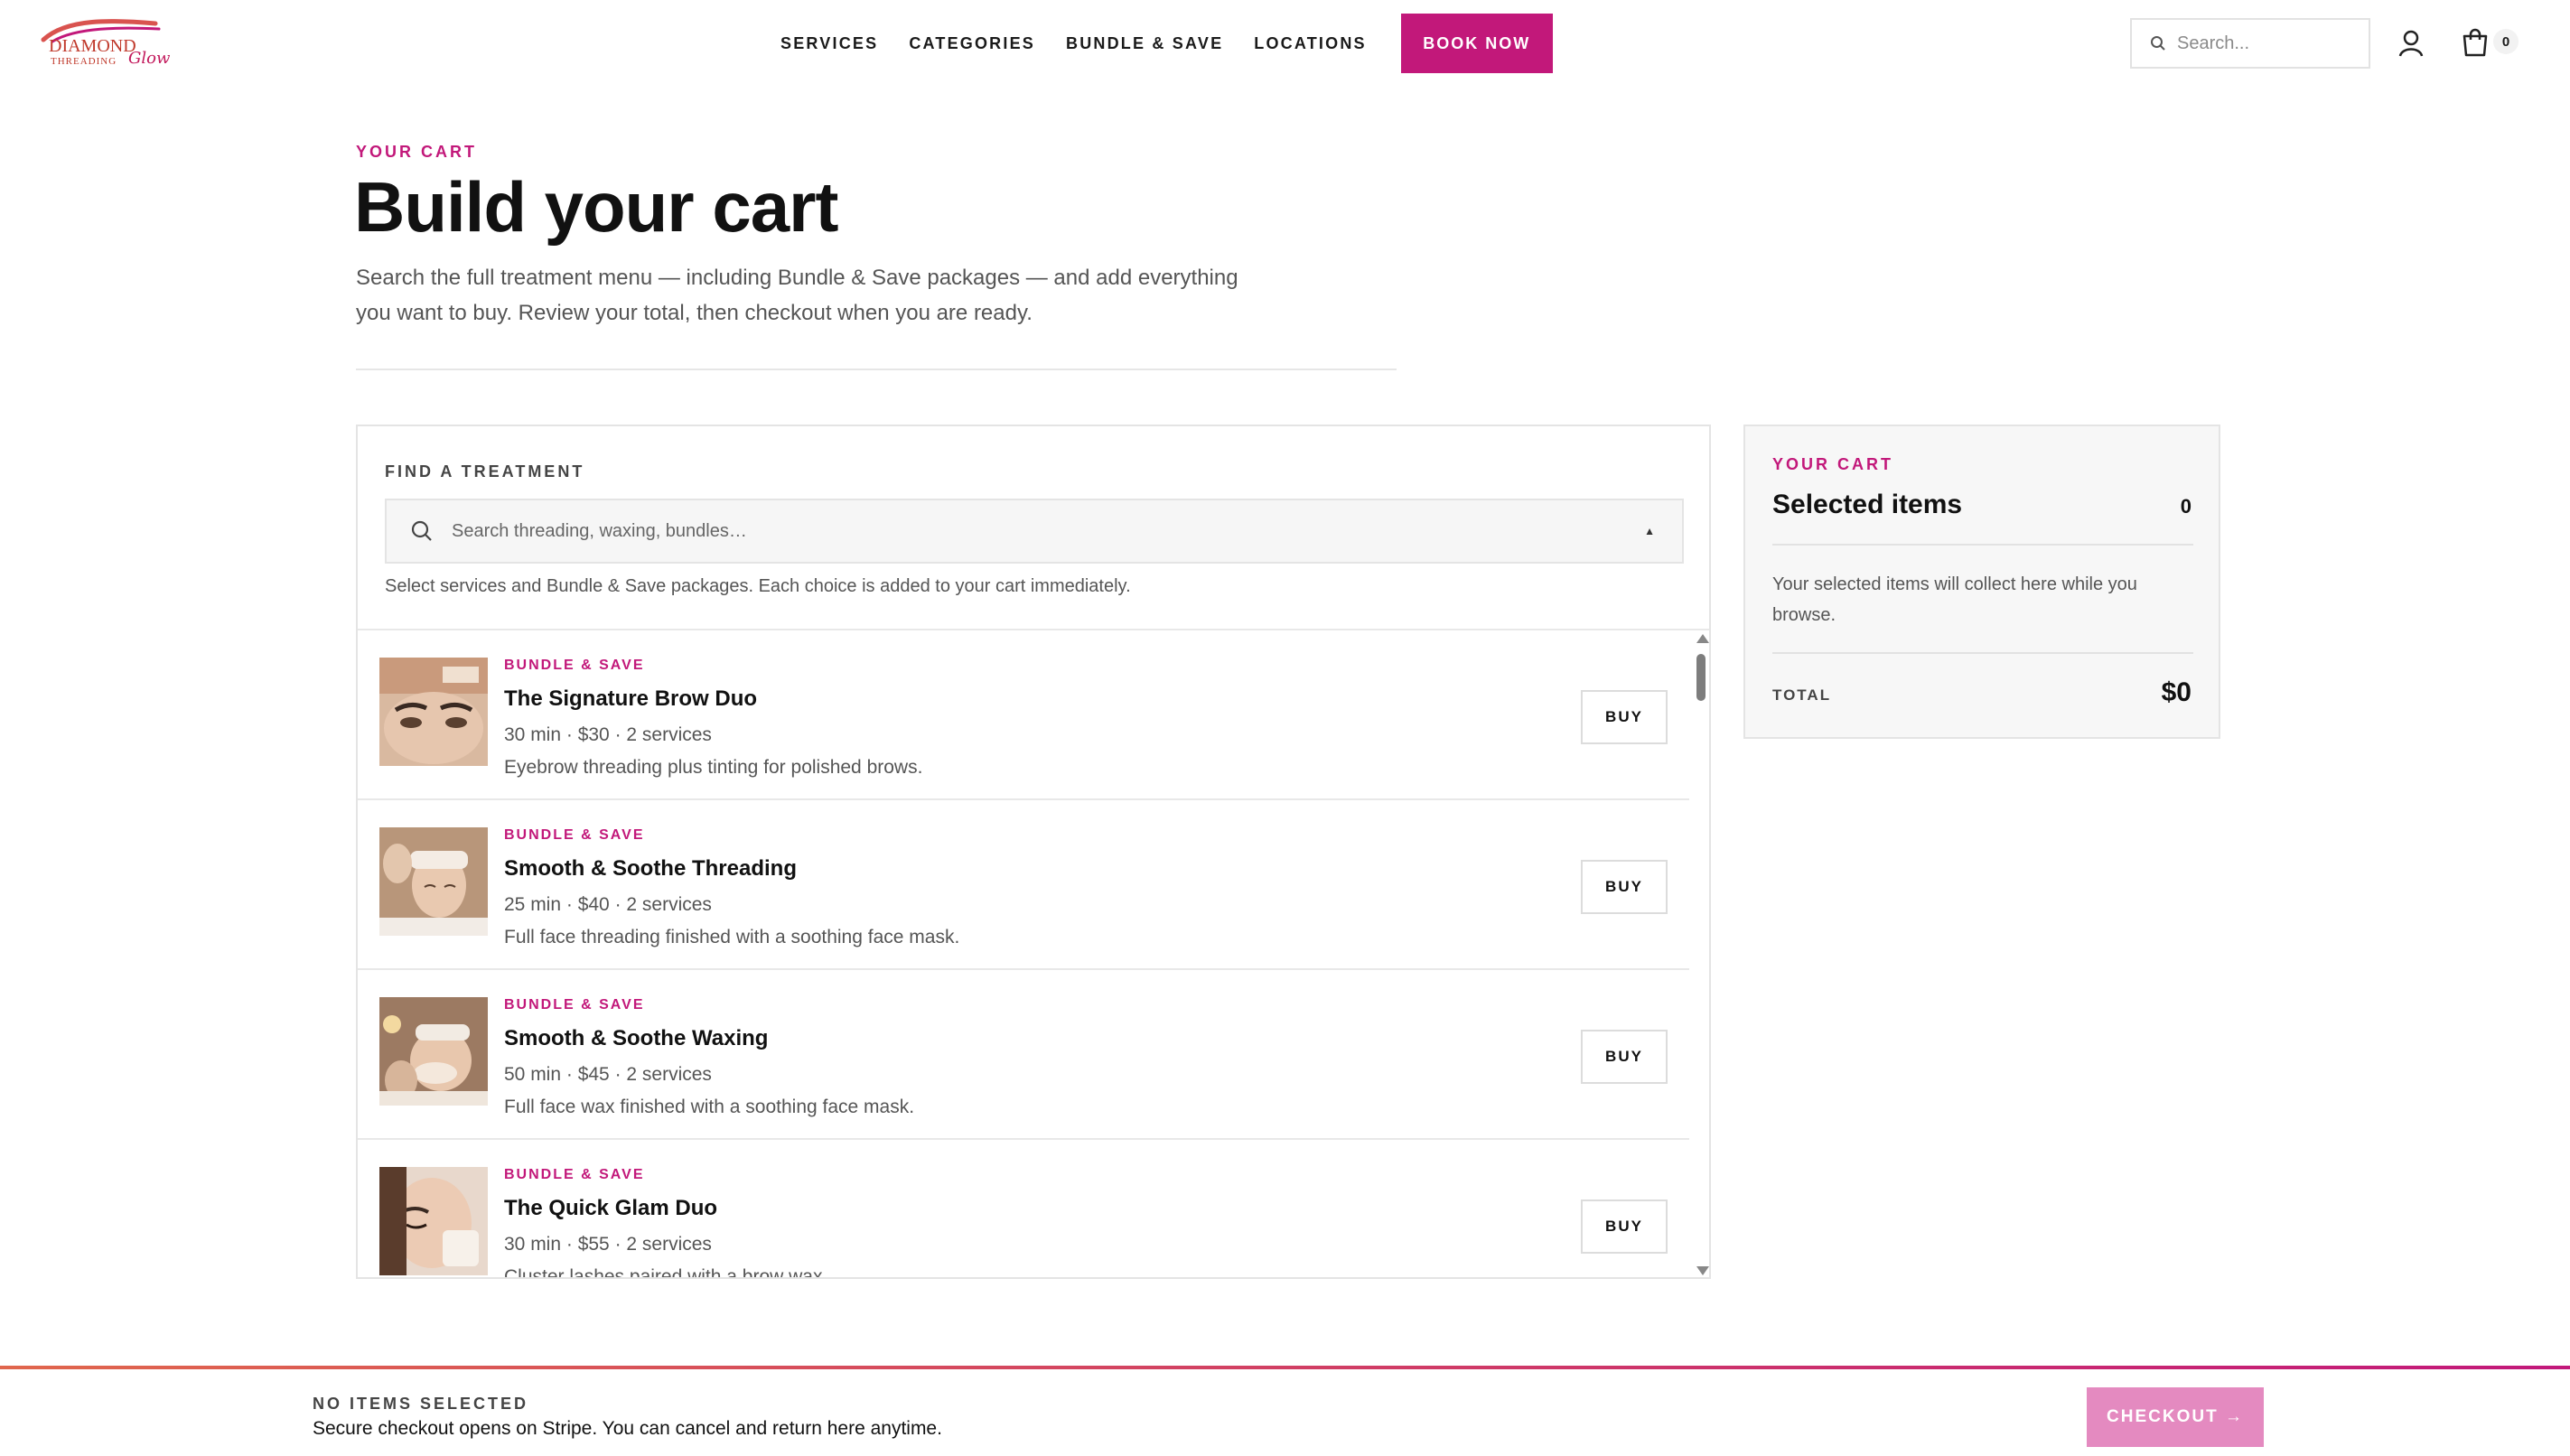 The width and height of the screenshot is (2570, 1456). Describe the element at coordinates (93, 46) in the screenshot. I see `logo-text-diamond: DIAMOND` at that location.